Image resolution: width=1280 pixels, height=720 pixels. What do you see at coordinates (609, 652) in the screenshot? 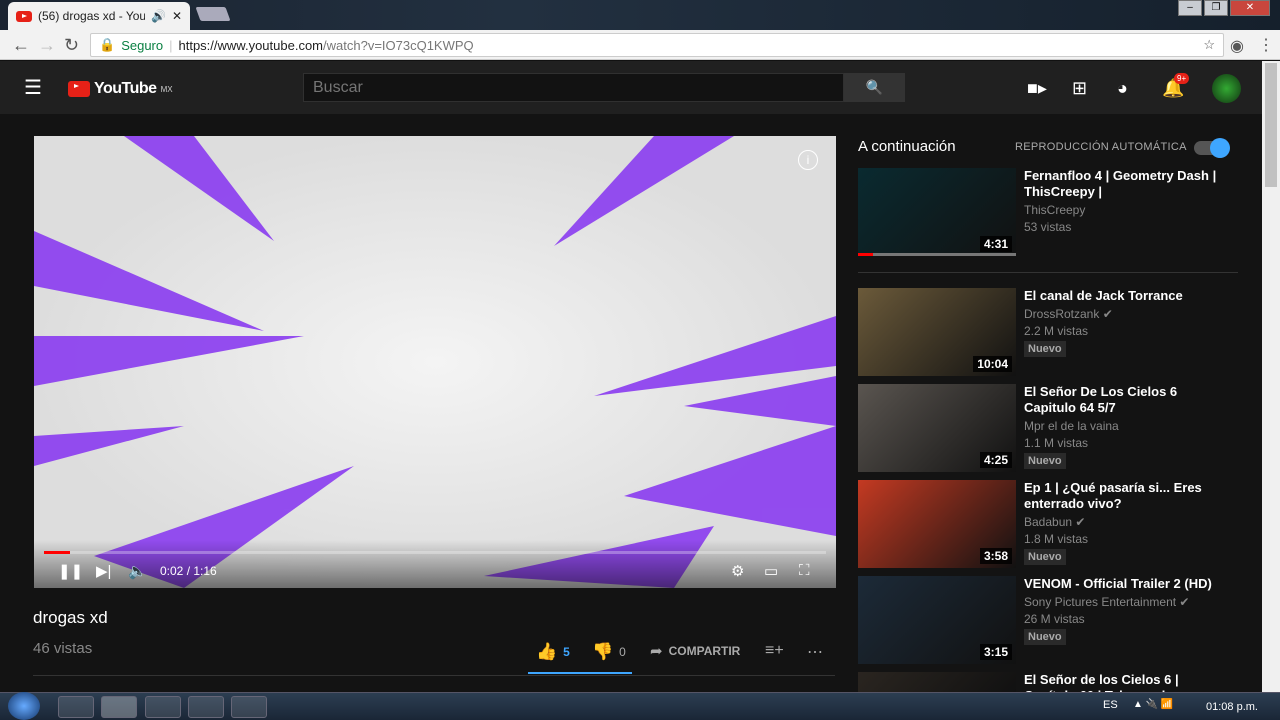
I see `dislike-button: 👎 0` at bounding box center [609, 652].